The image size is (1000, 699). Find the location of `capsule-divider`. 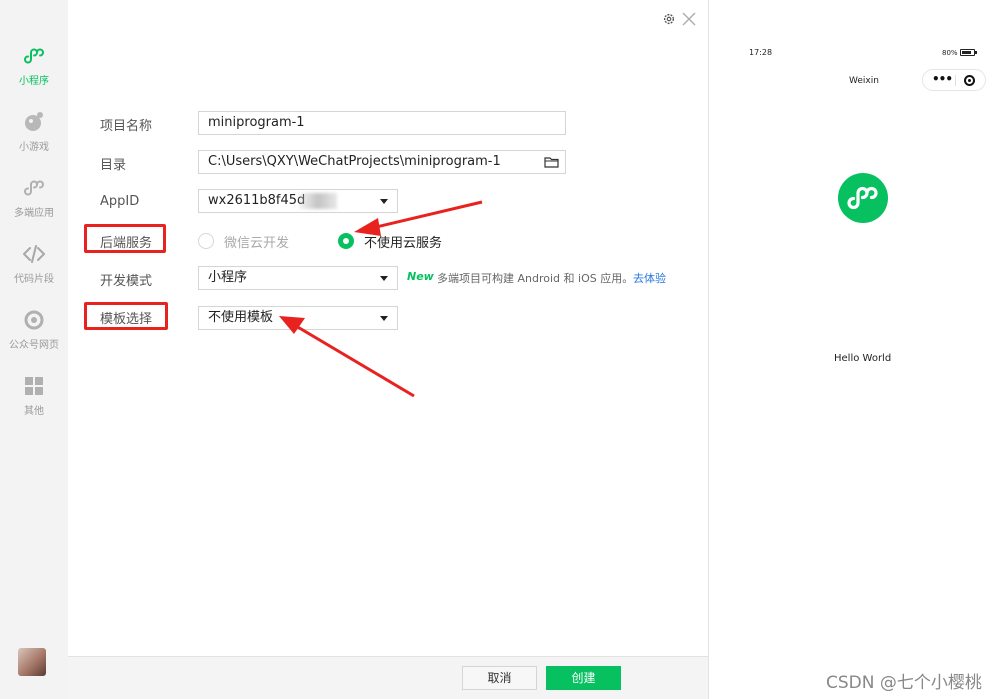

capsule-divider is located at coordinates (955, 80).